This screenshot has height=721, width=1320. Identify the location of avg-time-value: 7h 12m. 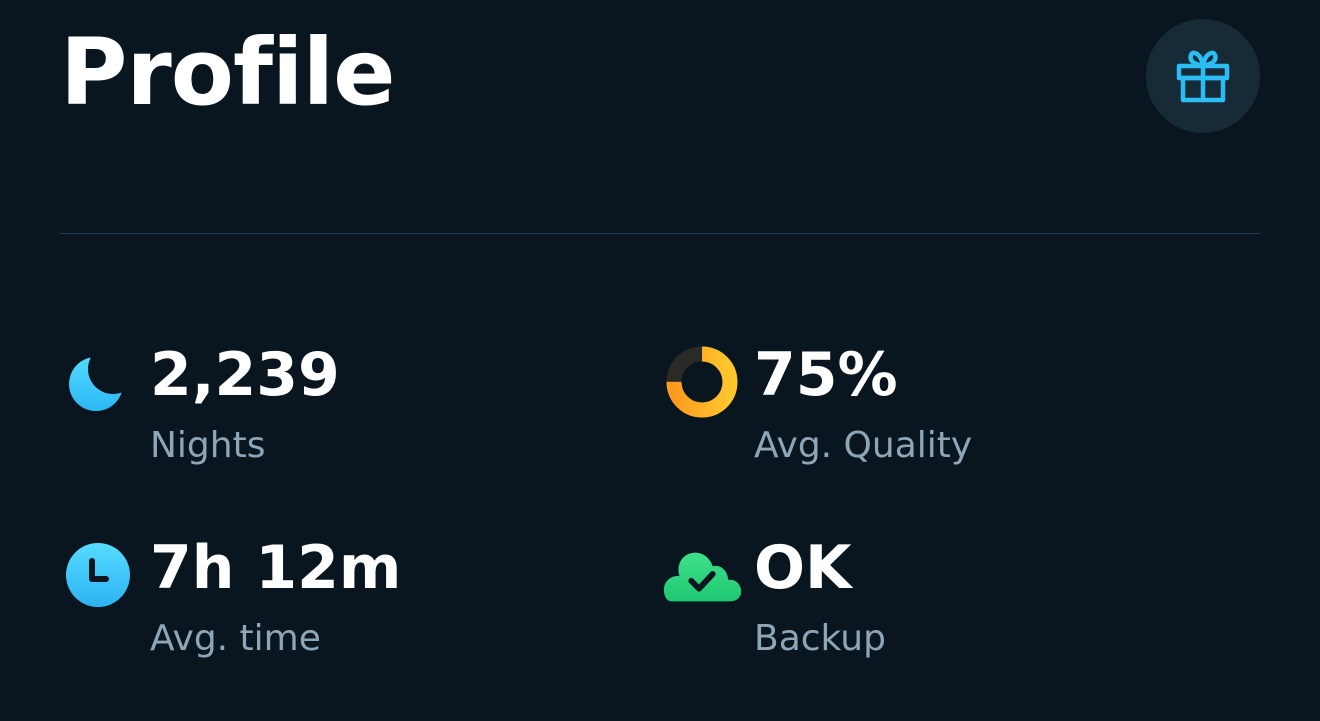
(276, 568).